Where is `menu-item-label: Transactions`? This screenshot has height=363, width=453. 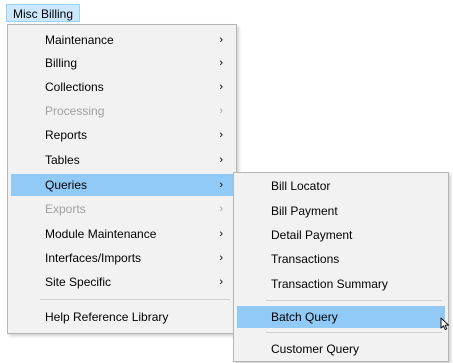 menu-item-label: Transactions is located at coordinates (305, 259).